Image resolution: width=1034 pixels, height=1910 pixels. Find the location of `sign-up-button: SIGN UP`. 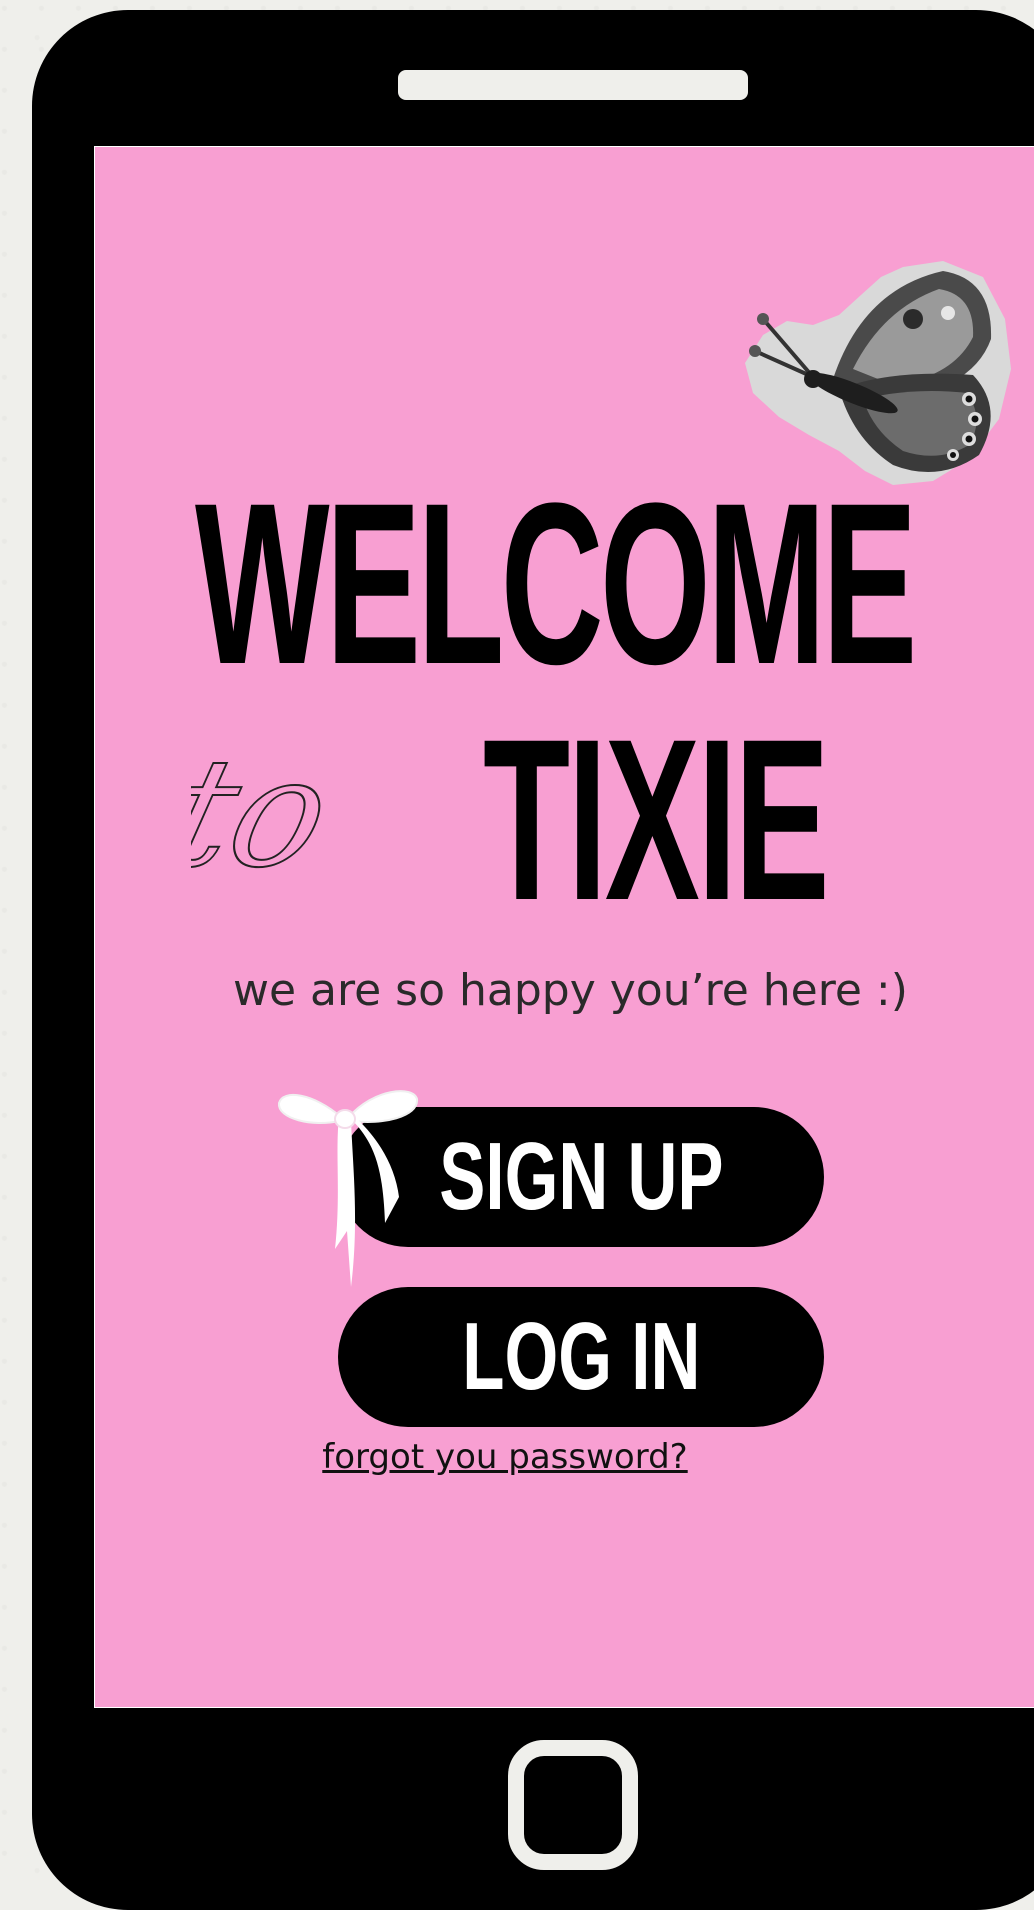

sign-up-button: SIGN UP is located at coordinates (581, 1177).